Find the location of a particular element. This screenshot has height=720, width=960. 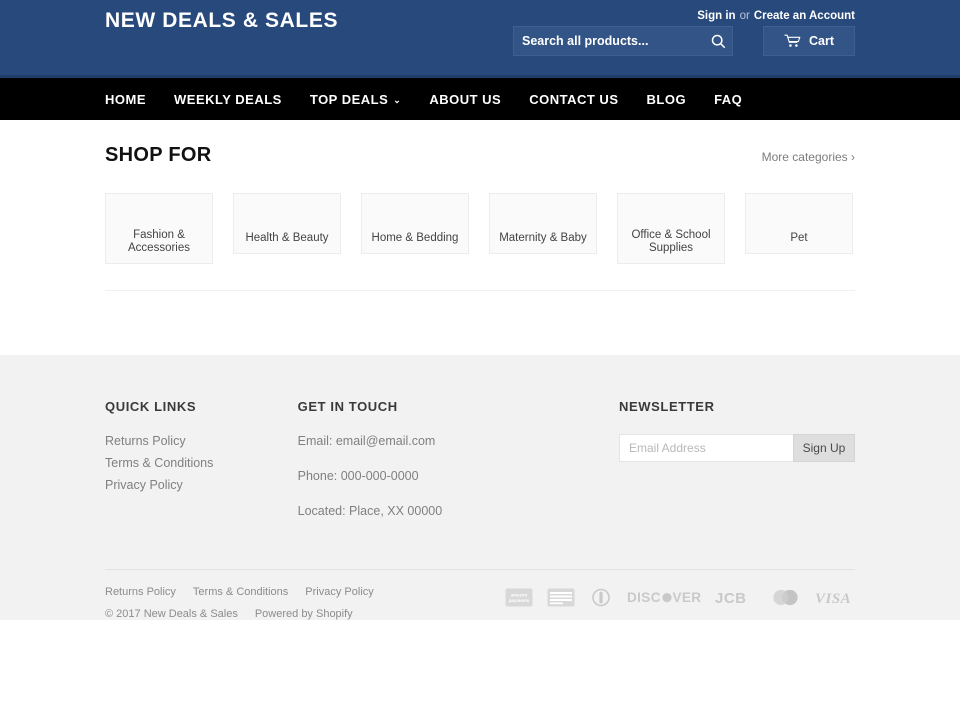

visa-icon: VISA is located at coordinates (835, 597).